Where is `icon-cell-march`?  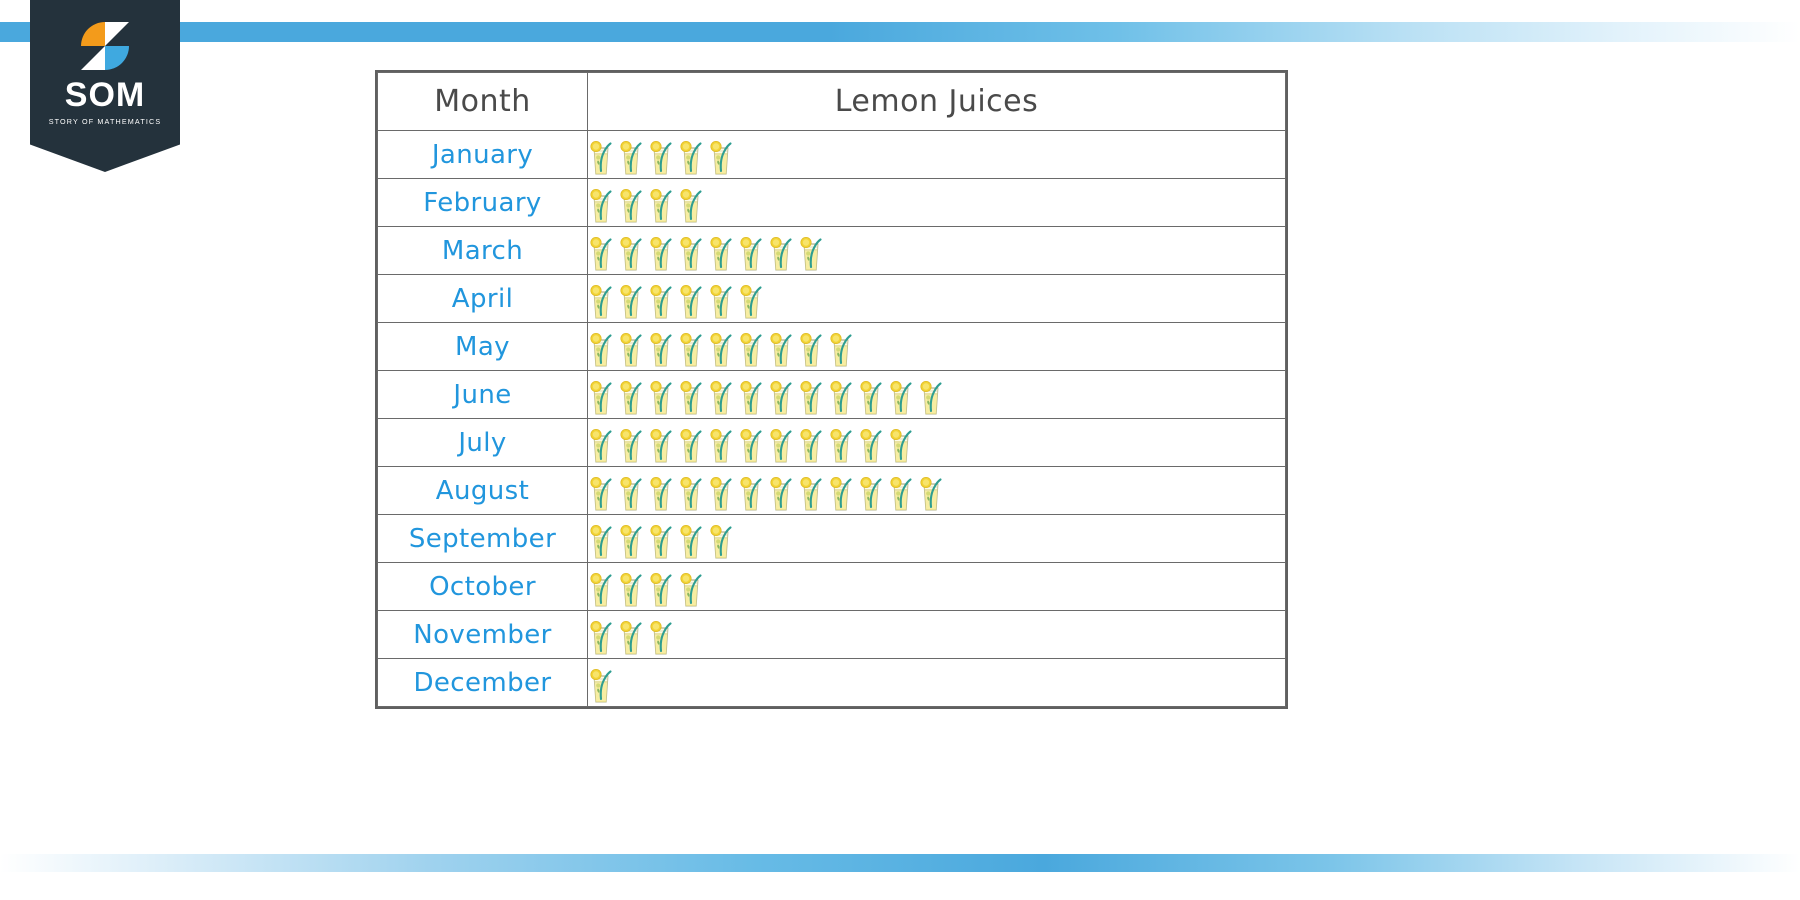 icon-cell-march is located at coordinates (936, 250).